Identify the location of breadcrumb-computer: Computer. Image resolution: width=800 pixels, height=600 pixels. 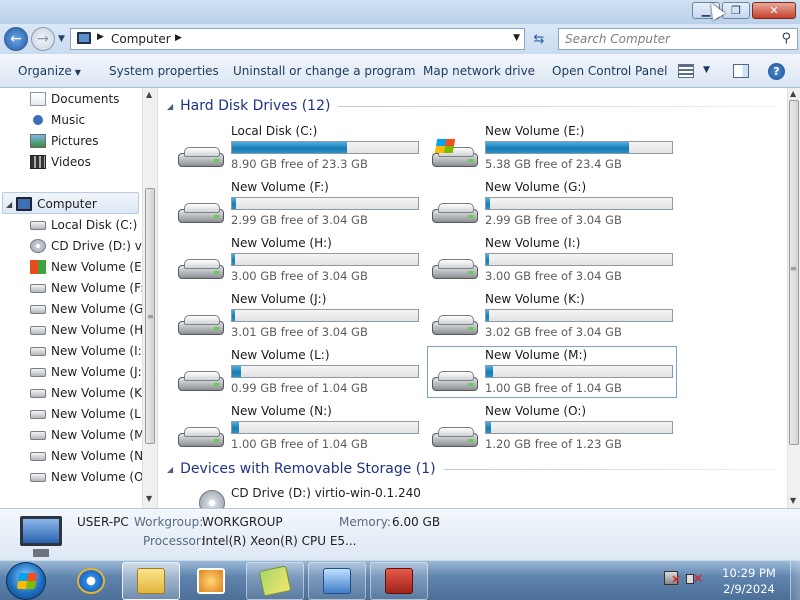
(141, 39).